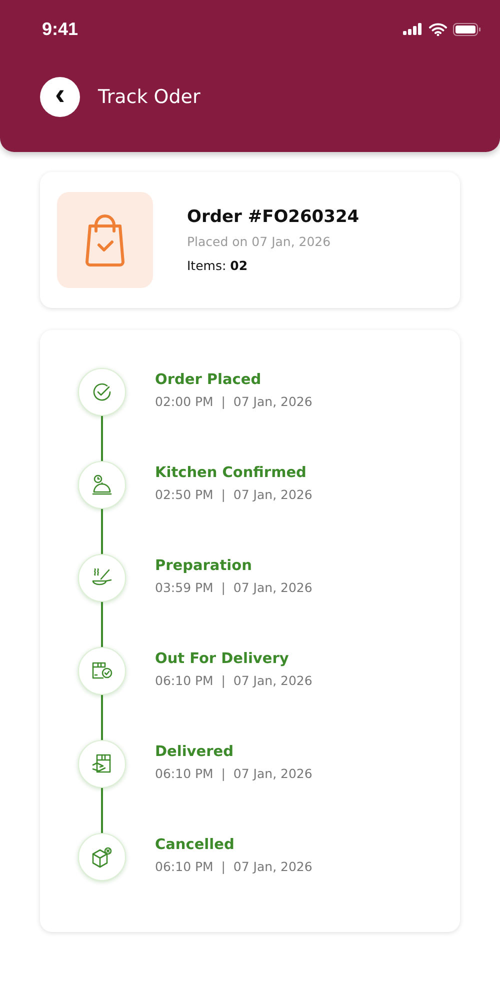  I want to click on wifi-icon, so click(438, 29).